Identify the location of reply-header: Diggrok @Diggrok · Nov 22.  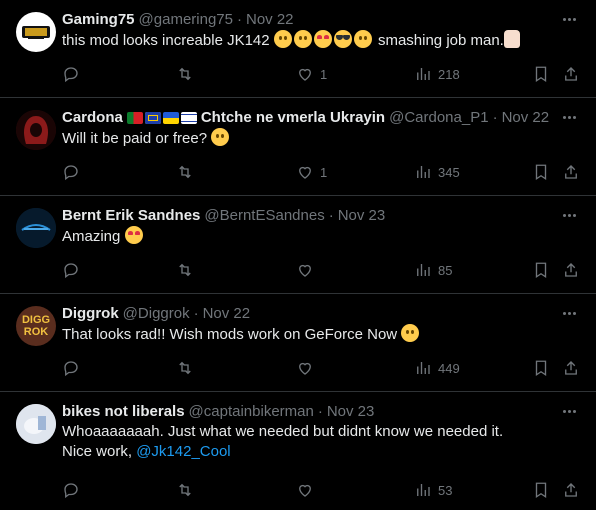
(309, 314).